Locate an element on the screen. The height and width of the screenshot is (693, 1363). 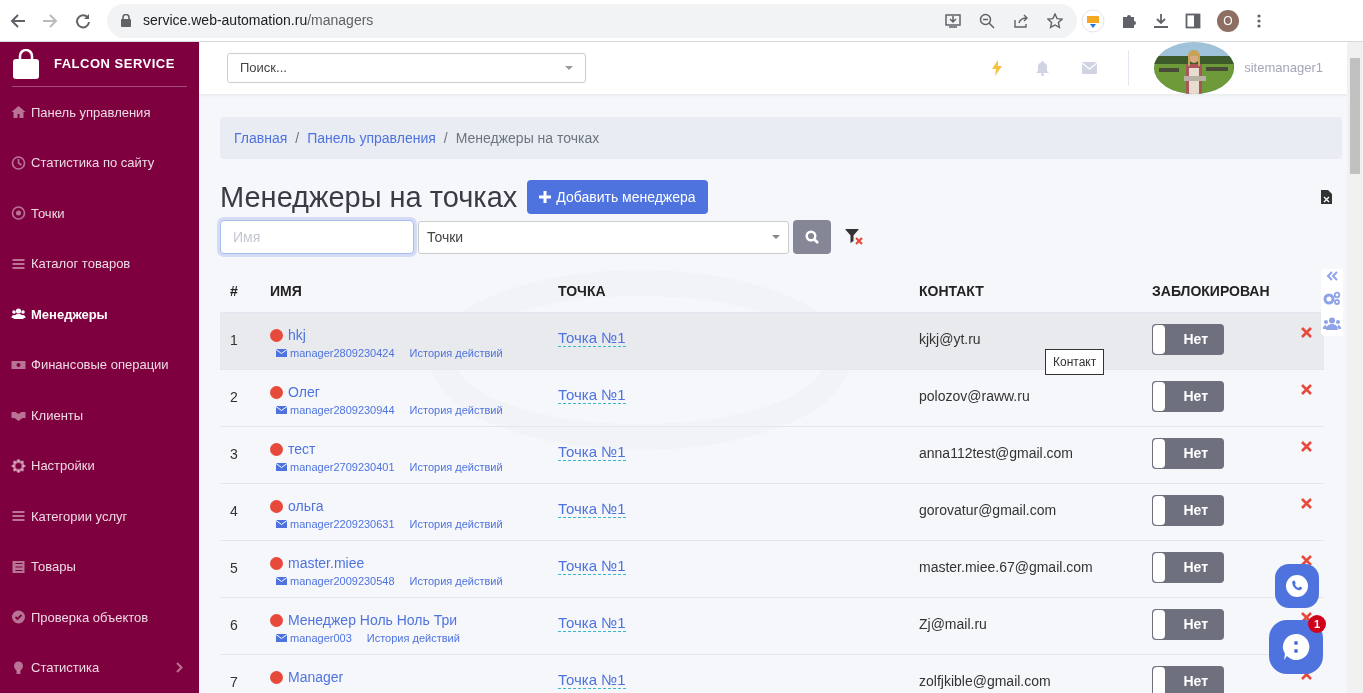
row-number: 3 is located at coordinates (234, 454).